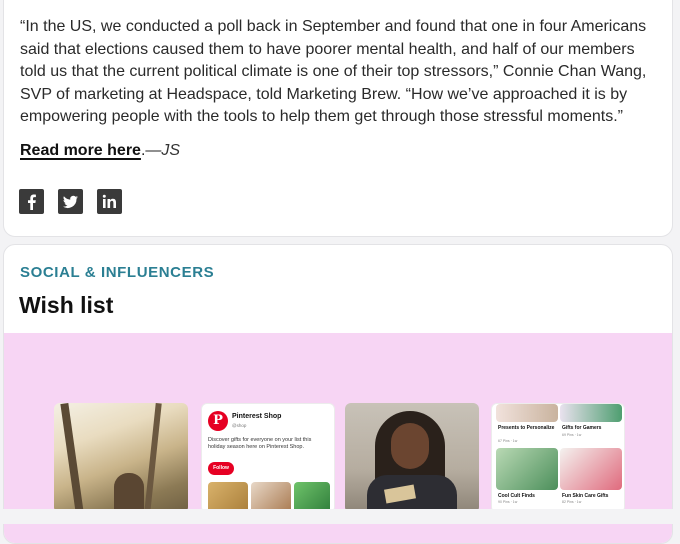  I want to click on read-more-suffix: .—, so click(151, 150).